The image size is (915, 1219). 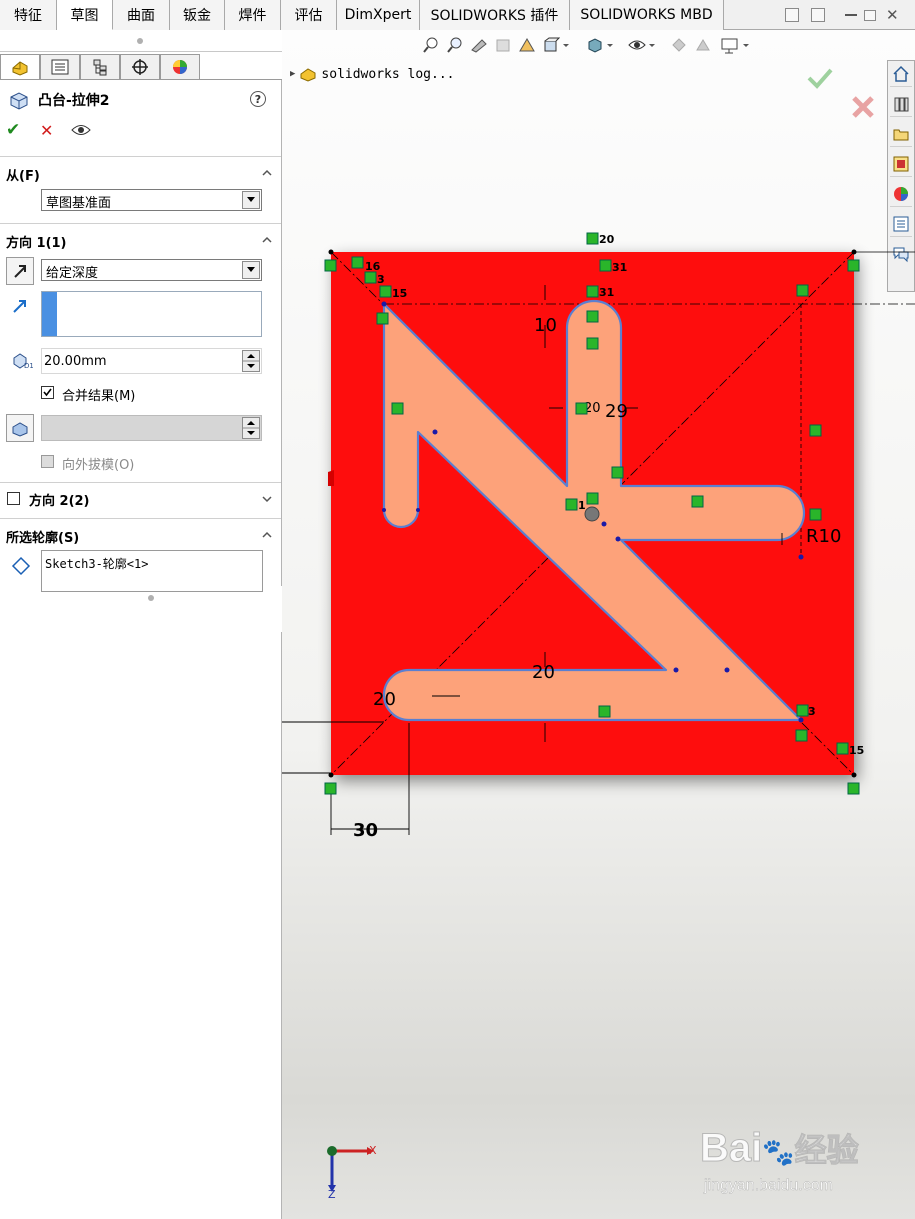 What do you see at coordinates (151, 428) in the screenshot?
I see `draft-angle-input` at bounding box center [151, 428].